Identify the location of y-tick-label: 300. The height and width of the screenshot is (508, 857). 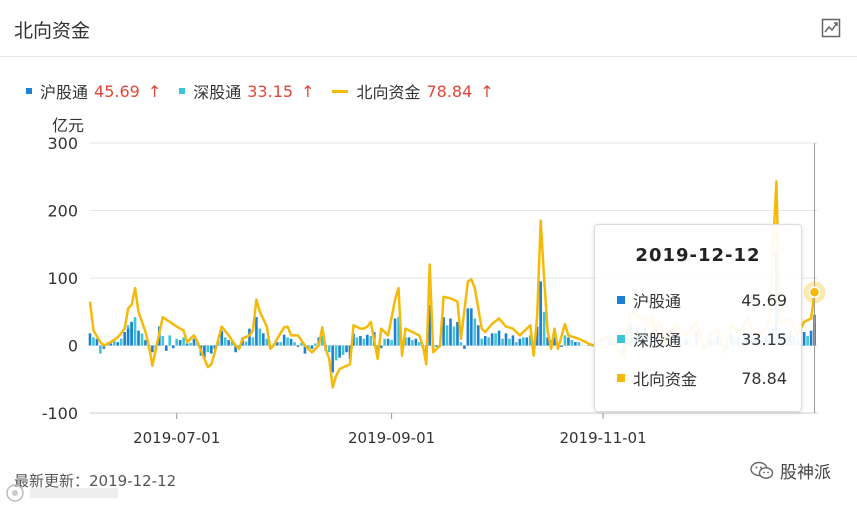
(62, 143).